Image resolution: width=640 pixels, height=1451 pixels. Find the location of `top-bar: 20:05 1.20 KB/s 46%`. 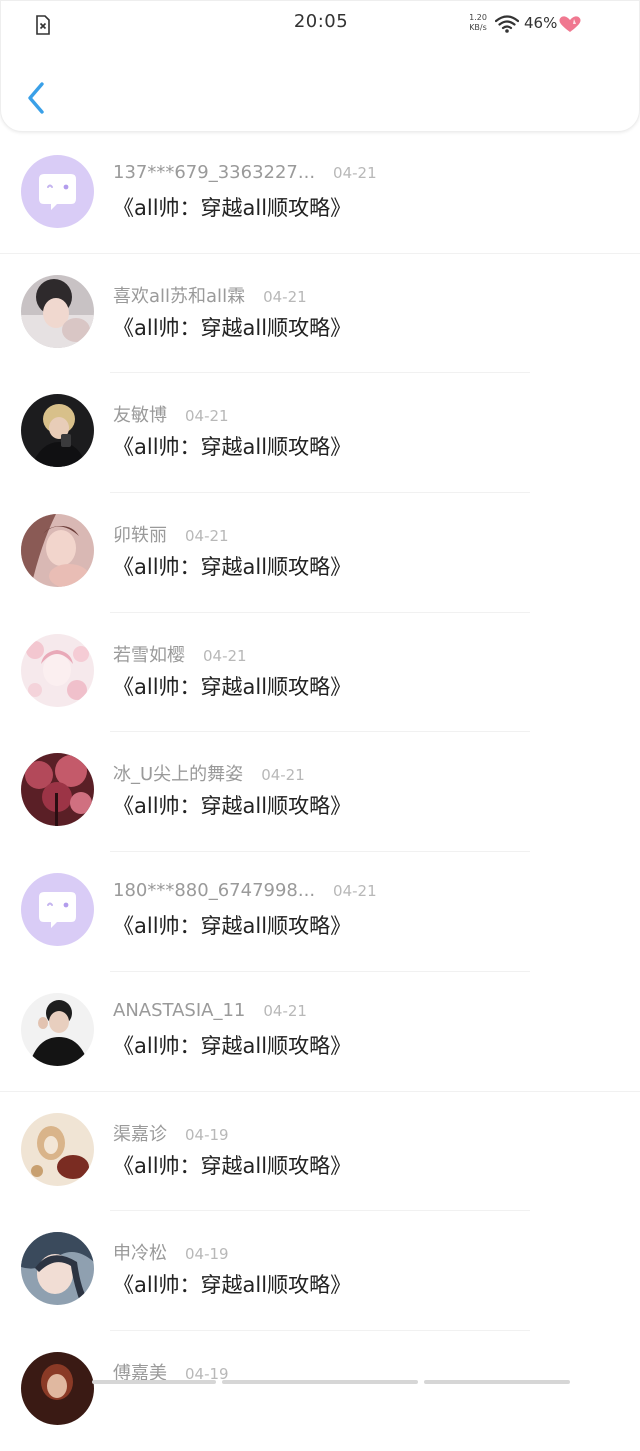

top-bar: 20:05 1.20 KB/s 46% is located at coordinates (320, 66).